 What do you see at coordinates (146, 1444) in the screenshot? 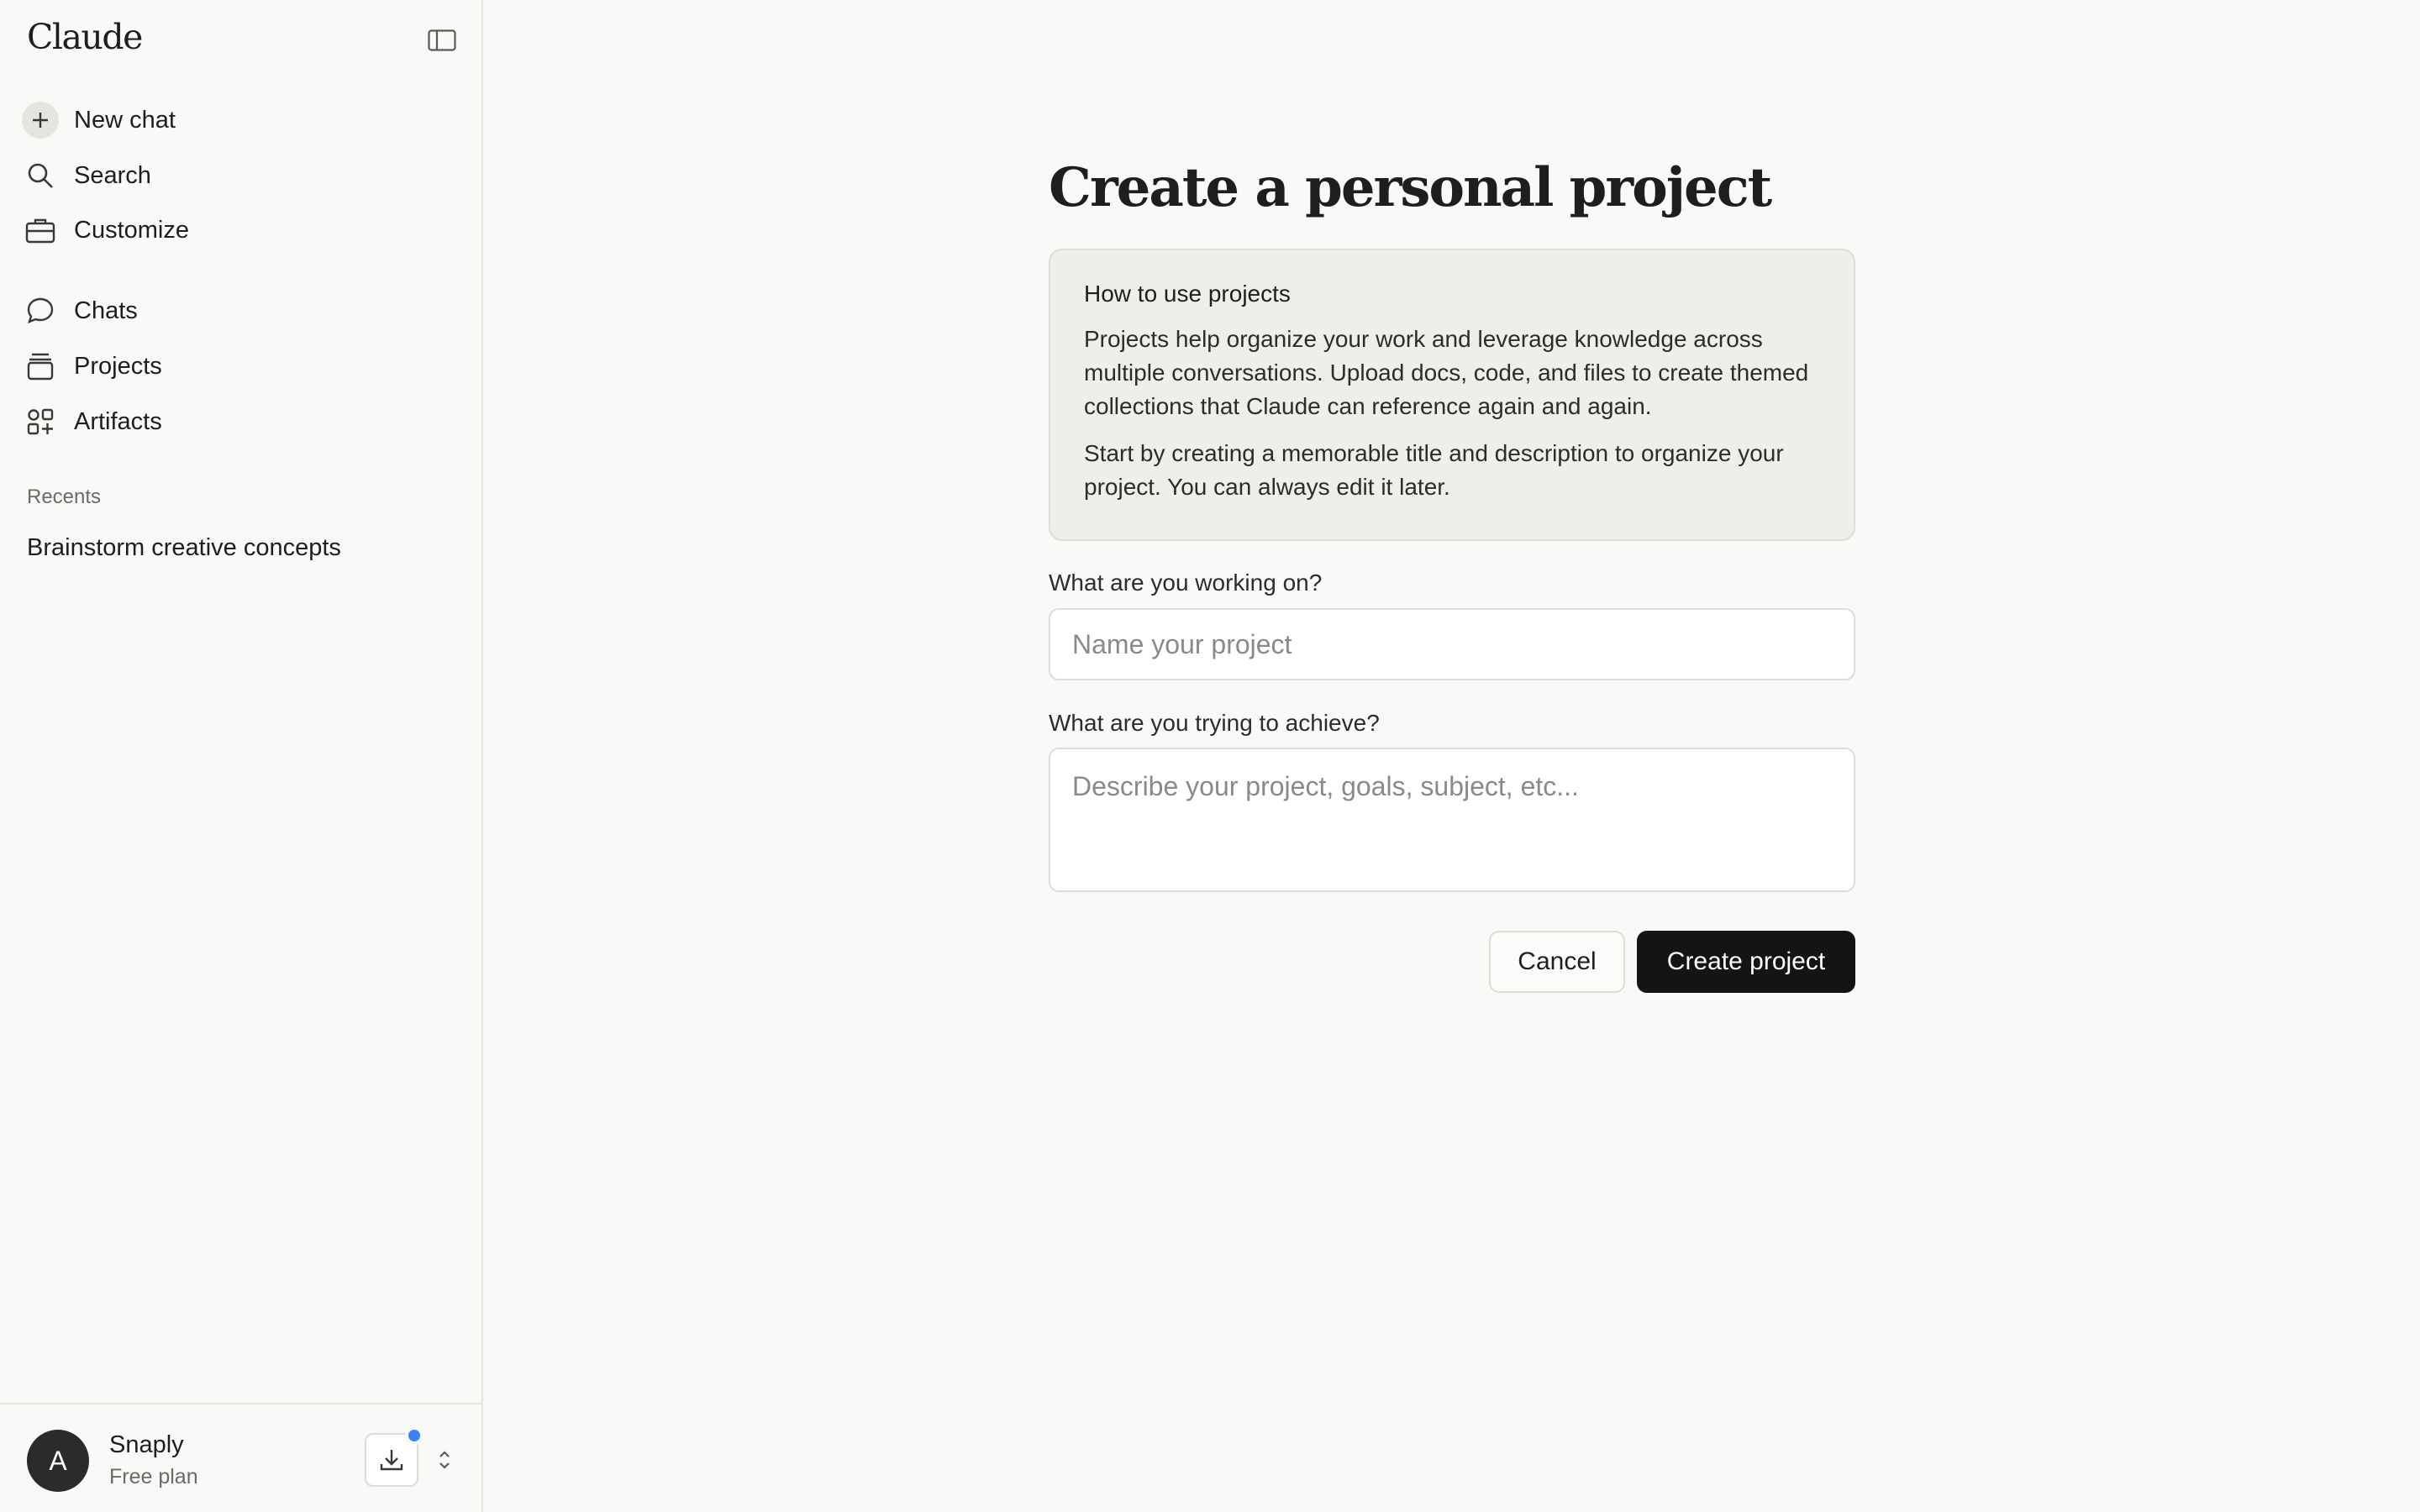
I see `user-name: Snaply` at bounding box center [146, 1444].